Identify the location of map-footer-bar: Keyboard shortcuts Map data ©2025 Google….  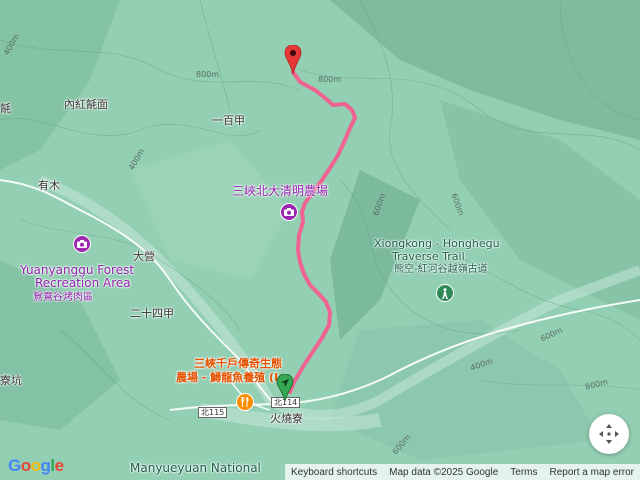
(462, 472).